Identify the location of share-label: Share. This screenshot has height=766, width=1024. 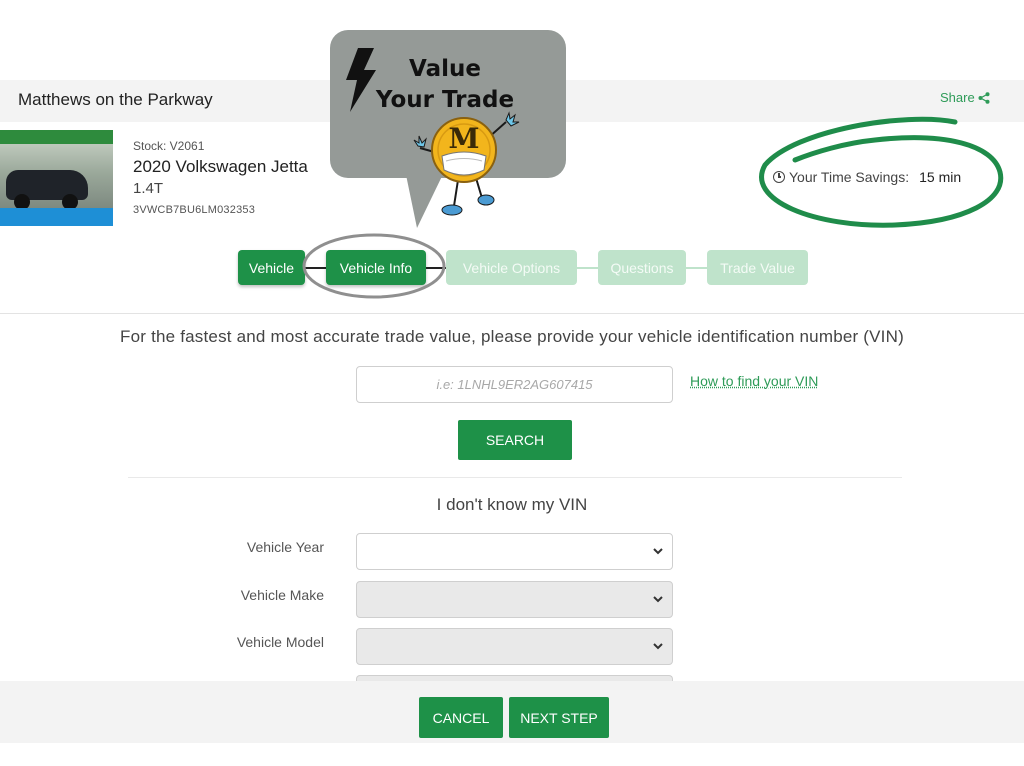
(957, 97).